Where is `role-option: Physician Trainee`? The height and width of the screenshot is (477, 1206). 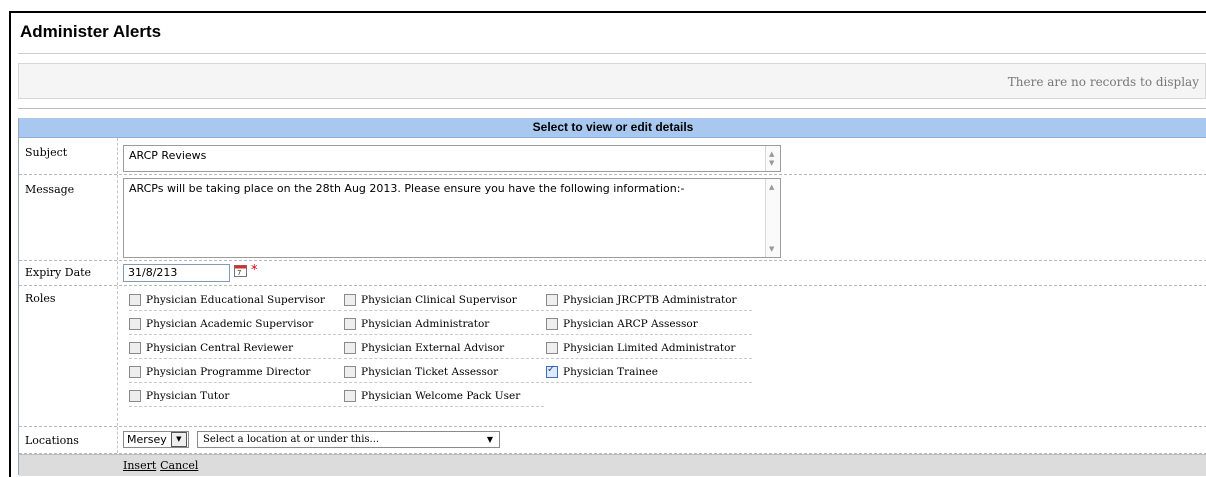
role-option: Physician Trainee is located at coordinates (649, 372).